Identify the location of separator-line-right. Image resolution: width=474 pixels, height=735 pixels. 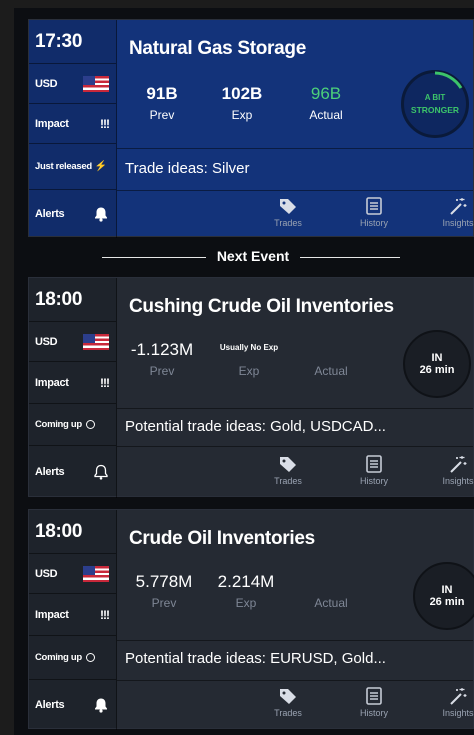
(350, 257).